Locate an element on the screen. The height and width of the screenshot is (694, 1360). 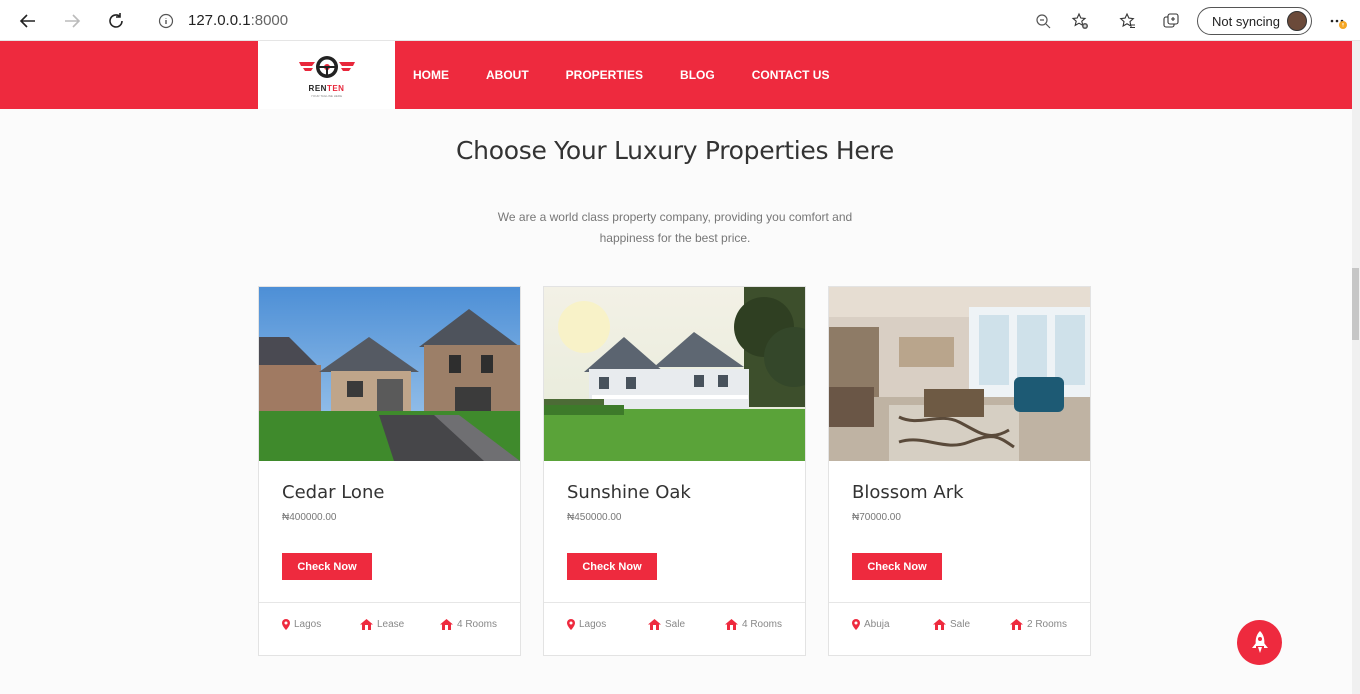
listing-type-meta: Lease is located at coordinates (382, 624).